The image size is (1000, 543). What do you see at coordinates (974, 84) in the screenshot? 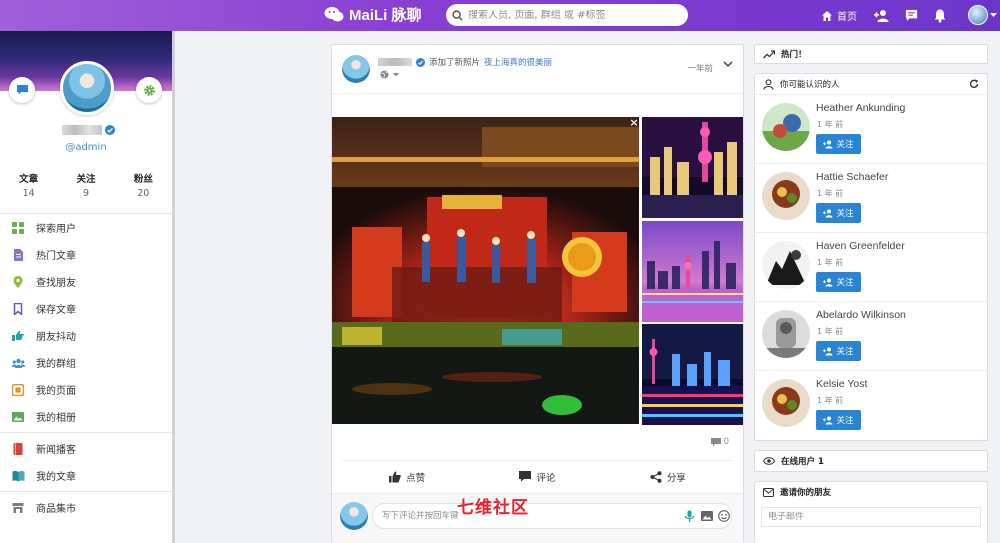
I see `refresh-icon` at bounding box center [974, 84].